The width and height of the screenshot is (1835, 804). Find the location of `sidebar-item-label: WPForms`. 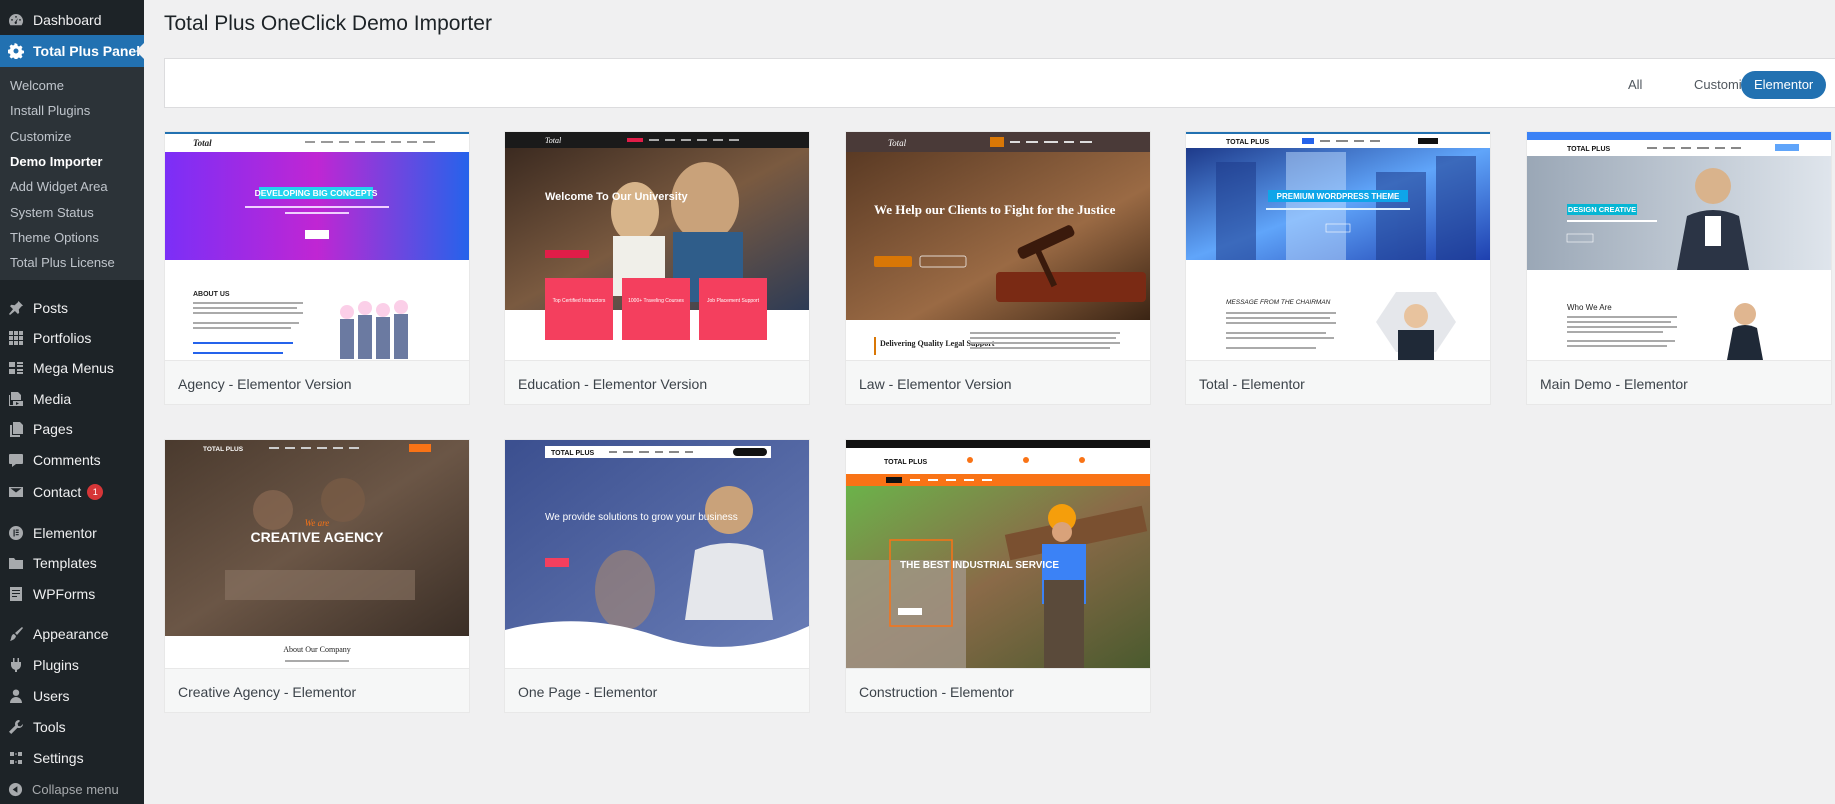

sidebar-item-label: WPForms is located at coordinates (64, 594).